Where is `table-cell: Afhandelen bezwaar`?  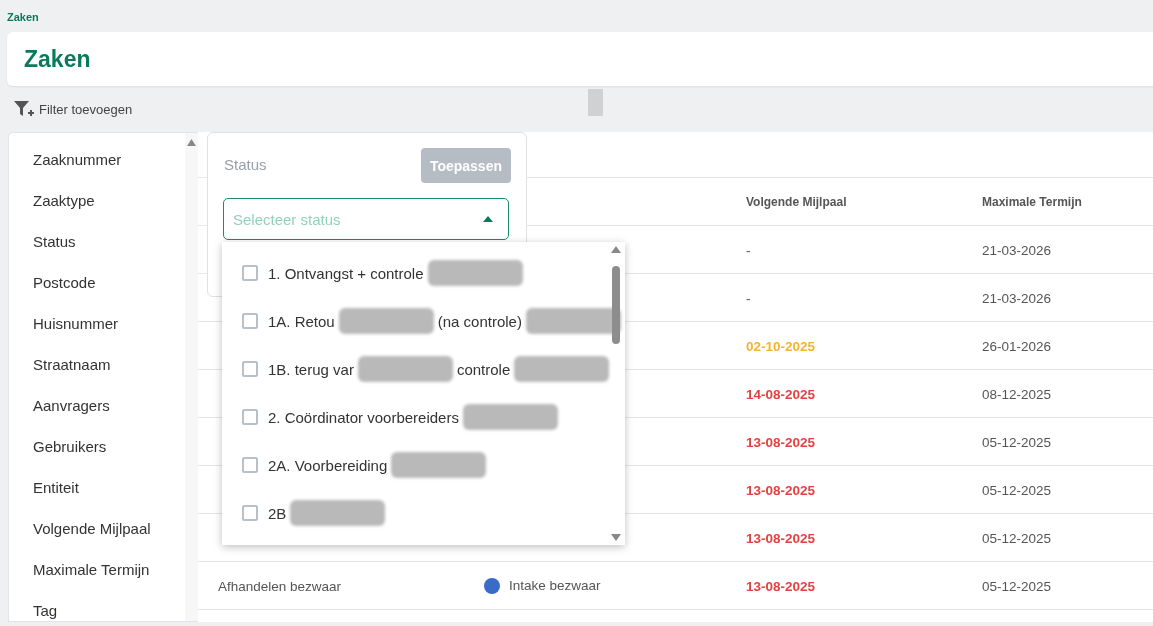 table-cell: Afhandelen bezwaar is located at coordinates (280, 586).